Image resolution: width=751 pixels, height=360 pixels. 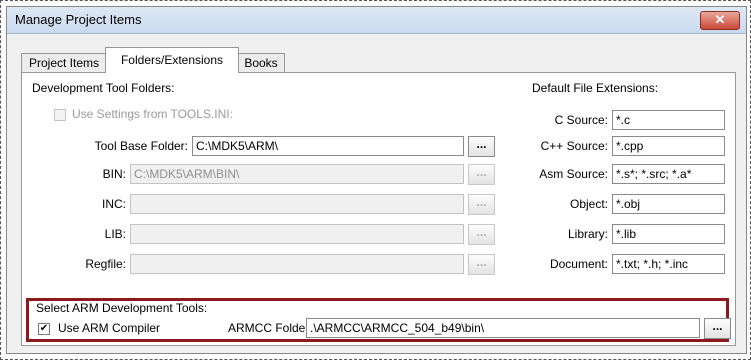 I want to click on inc-label: INC:, so click(x=114, y=204).